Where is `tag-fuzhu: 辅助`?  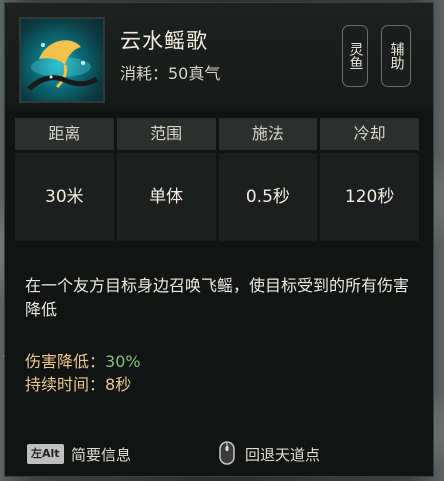
tag-fuzhu: 辅助 is located at coordinates (396, 56).